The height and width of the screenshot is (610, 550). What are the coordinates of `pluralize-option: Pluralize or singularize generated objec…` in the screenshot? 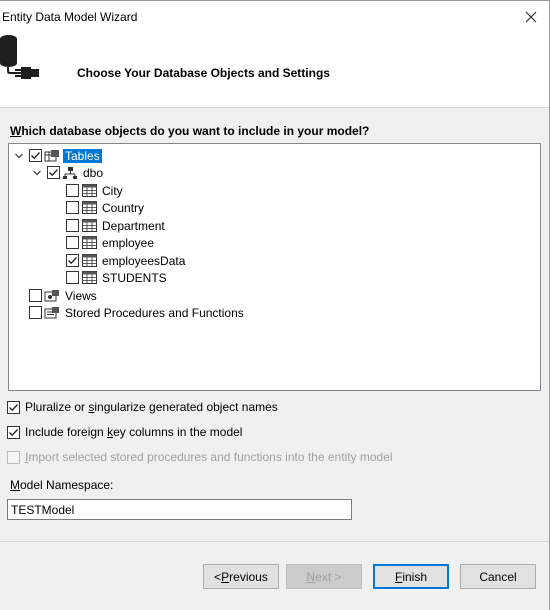 It's located at (142, 407).